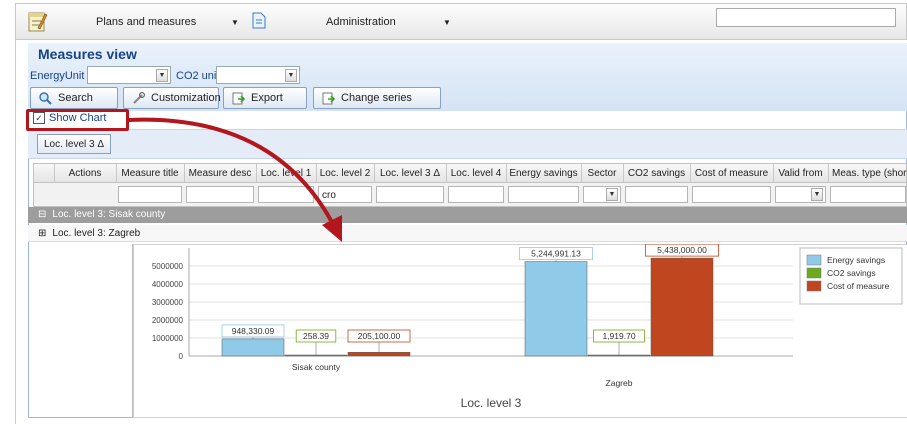 The image size is (907, 424). I want to click on export-button: Export, so click(265, 98).